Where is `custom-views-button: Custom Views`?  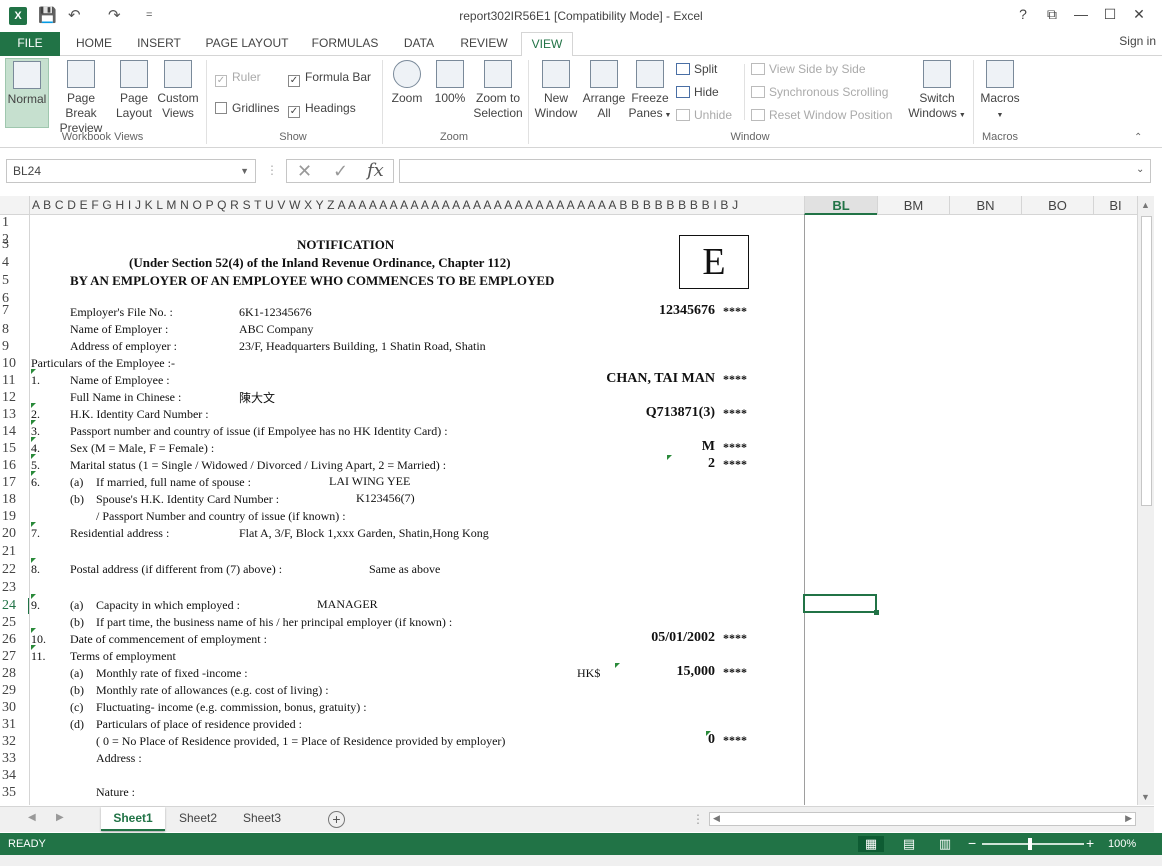 custom-views-button: Custom Views is located at coordinates (178, 93).